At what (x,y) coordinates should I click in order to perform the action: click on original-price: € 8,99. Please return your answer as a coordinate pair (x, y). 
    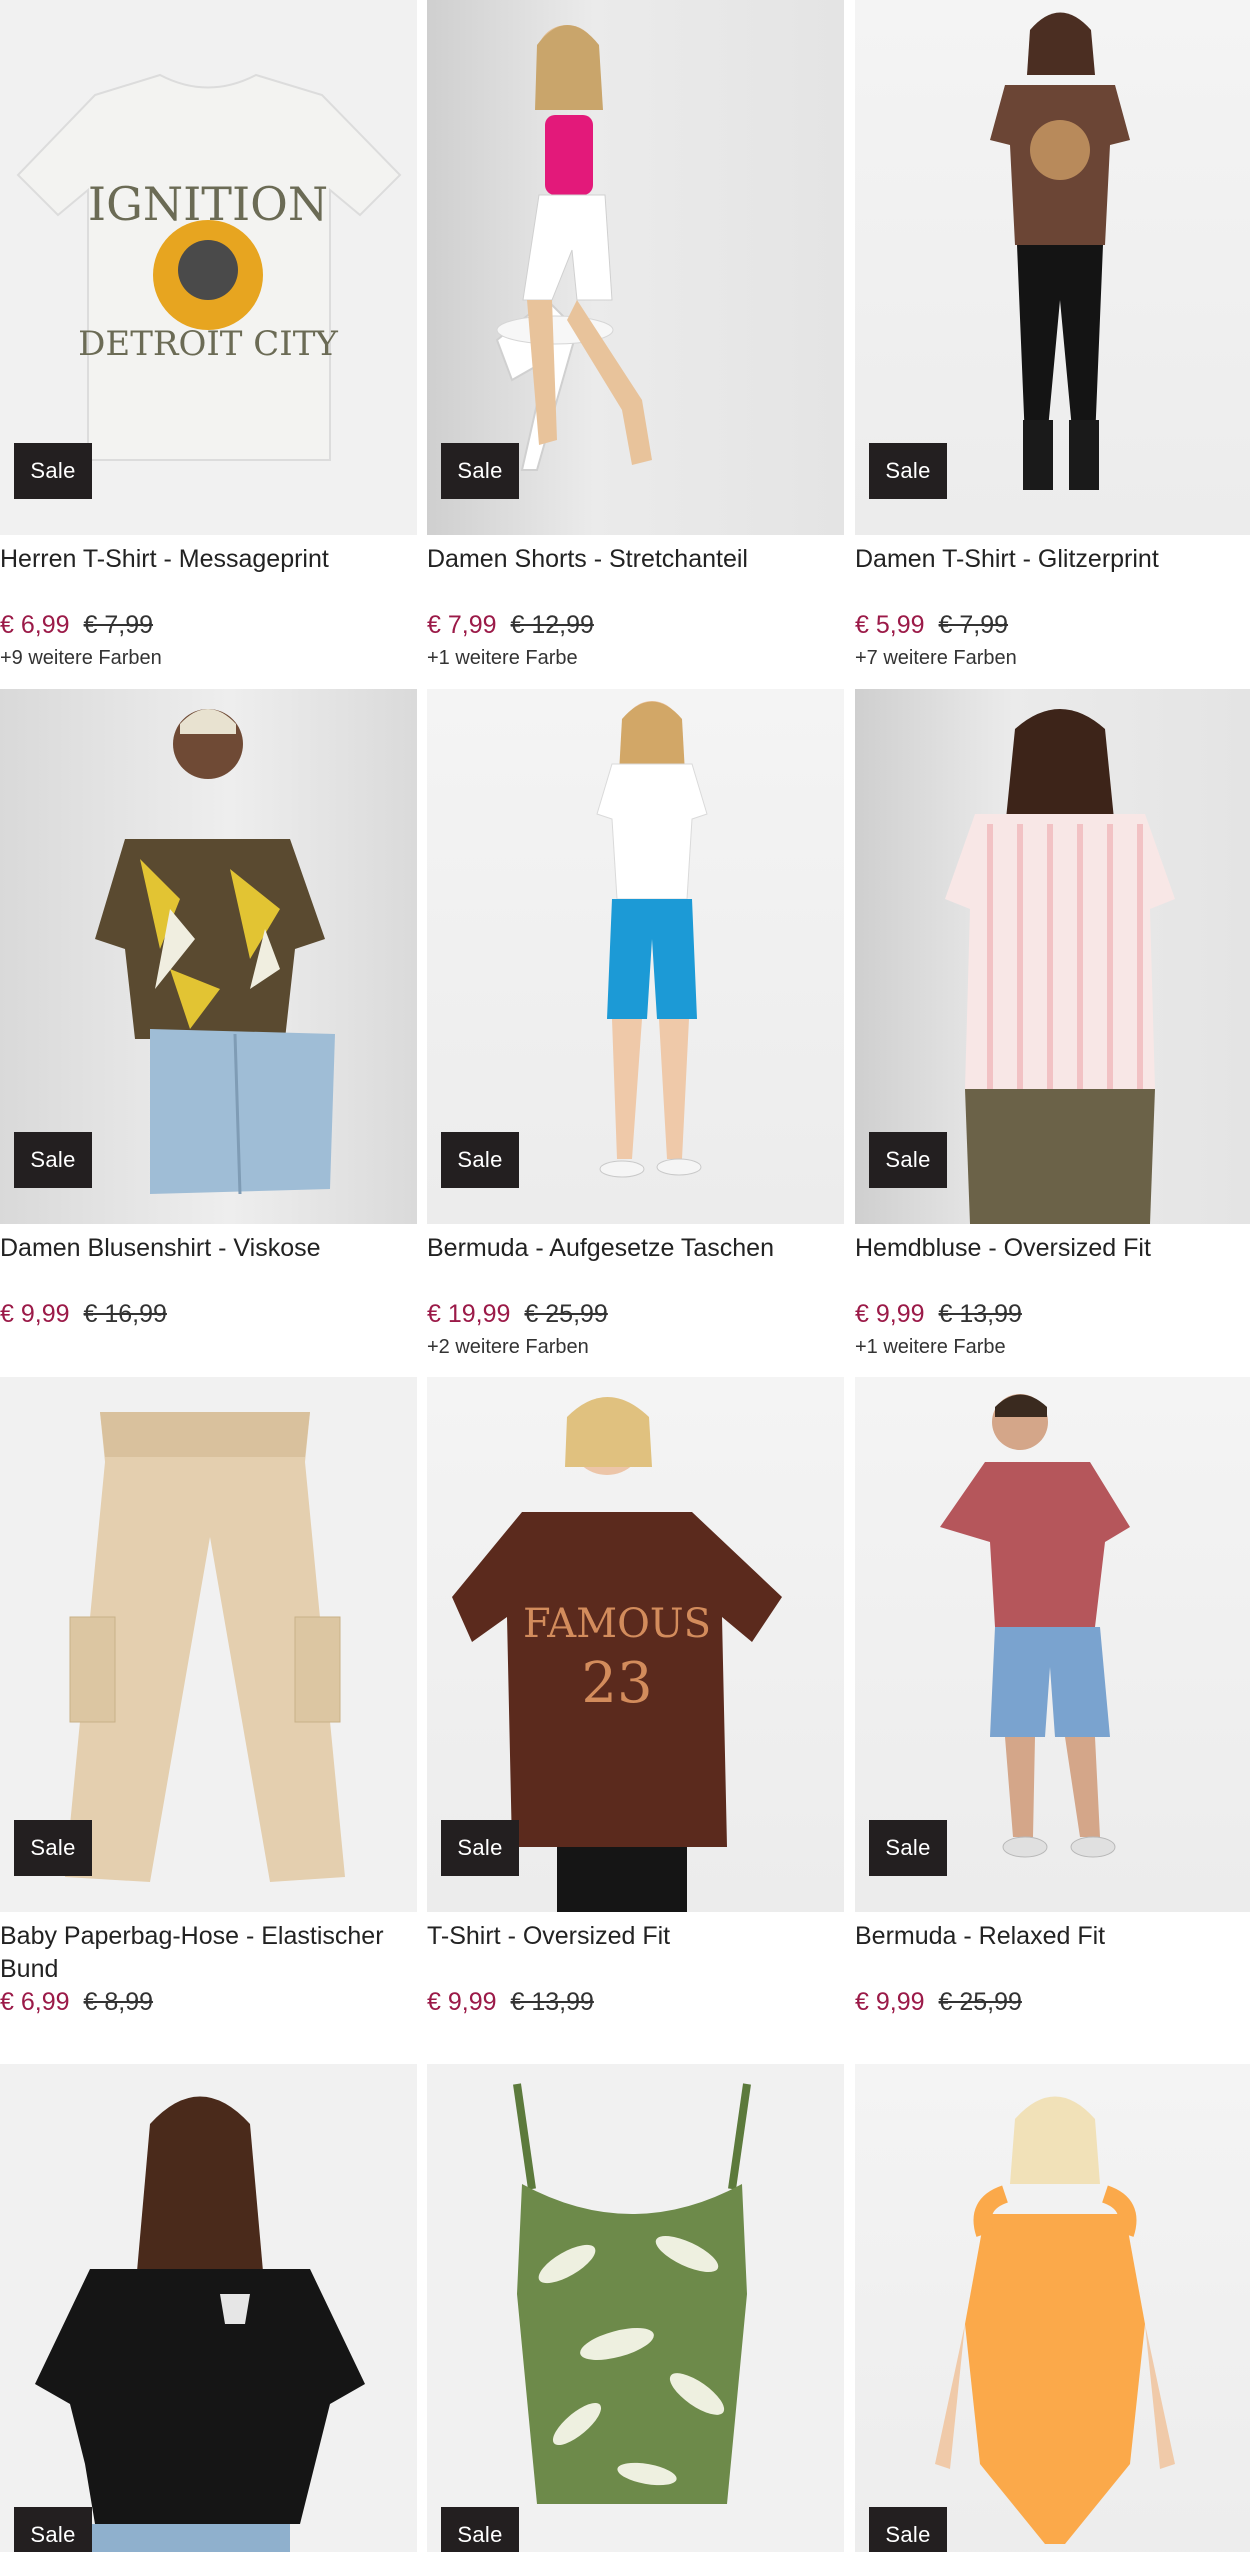
    Looking at the image, I should click on (118, 2002).